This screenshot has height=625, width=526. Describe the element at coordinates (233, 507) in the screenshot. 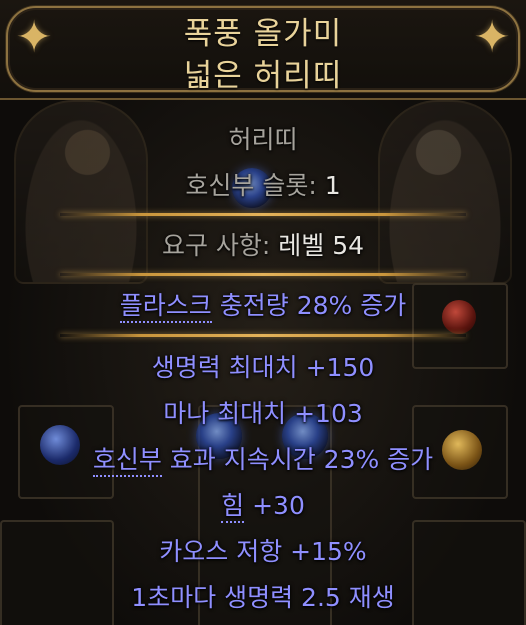

I see `strength-keyword: 힘` at that location.